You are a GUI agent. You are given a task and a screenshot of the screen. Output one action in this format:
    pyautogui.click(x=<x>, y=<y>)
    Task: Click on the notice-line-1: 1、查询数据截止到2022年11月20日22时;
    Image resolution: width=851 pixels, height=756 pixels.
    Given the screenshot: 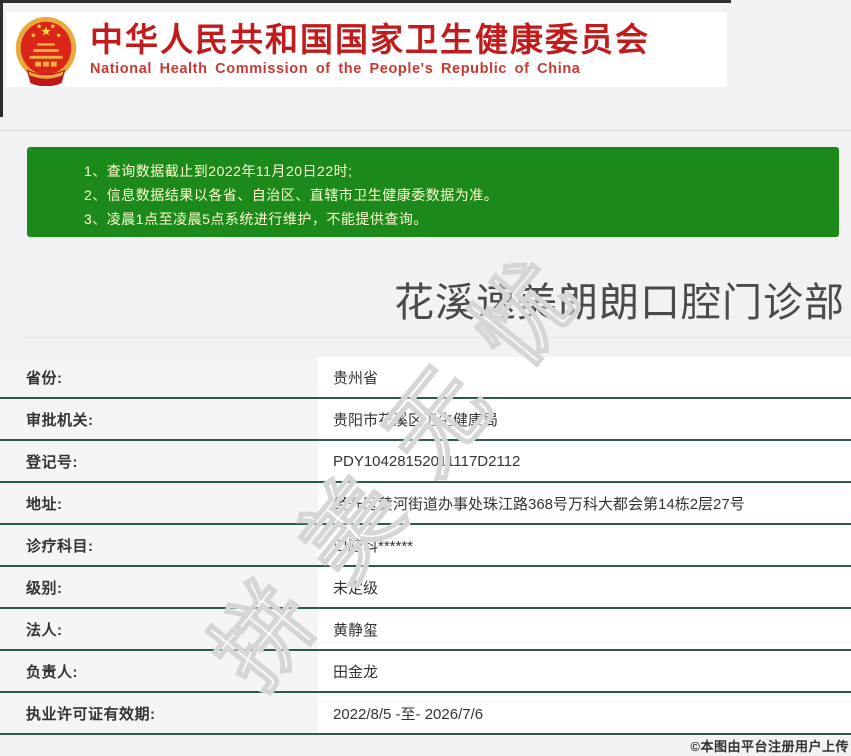 What is the action you would take?
    pyautogui.click(x=218, y=171)
    